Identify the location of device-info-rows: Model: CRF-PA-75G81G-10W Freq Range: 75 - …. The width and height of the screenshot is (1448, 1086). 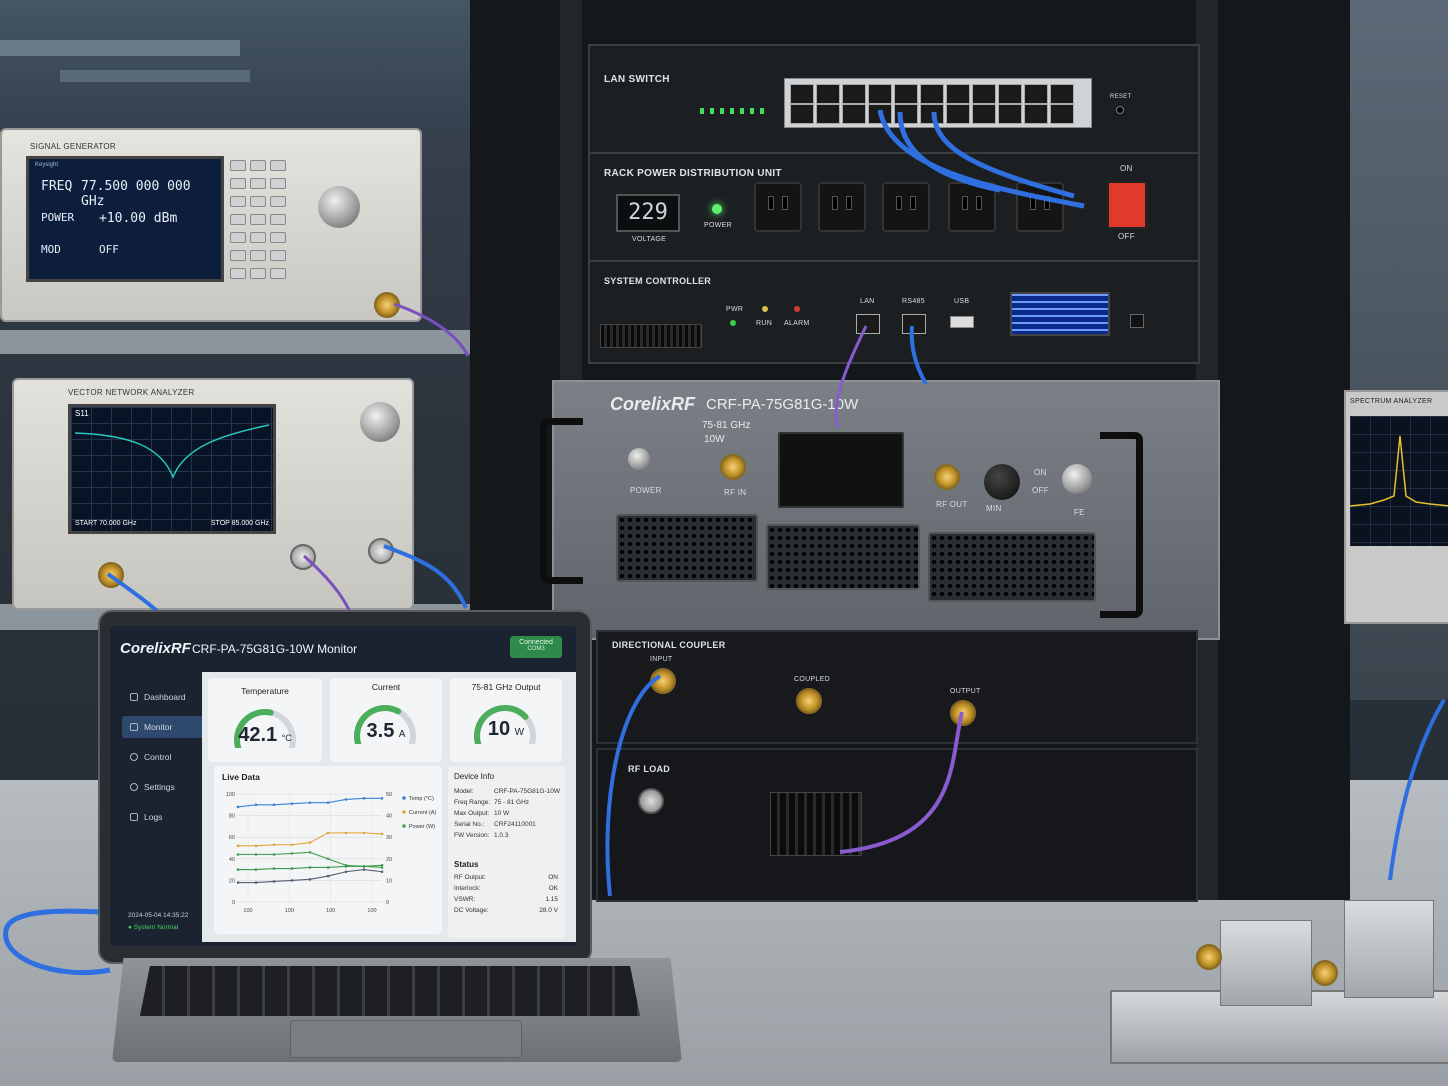
(508, 815).